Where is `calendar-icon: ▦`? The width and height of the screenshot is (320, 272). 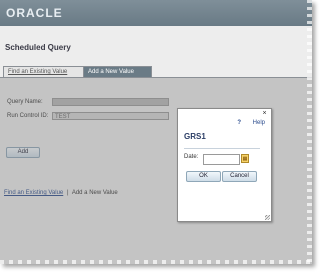
calendar-icon: ▦ is located at coordinates (245, 158).